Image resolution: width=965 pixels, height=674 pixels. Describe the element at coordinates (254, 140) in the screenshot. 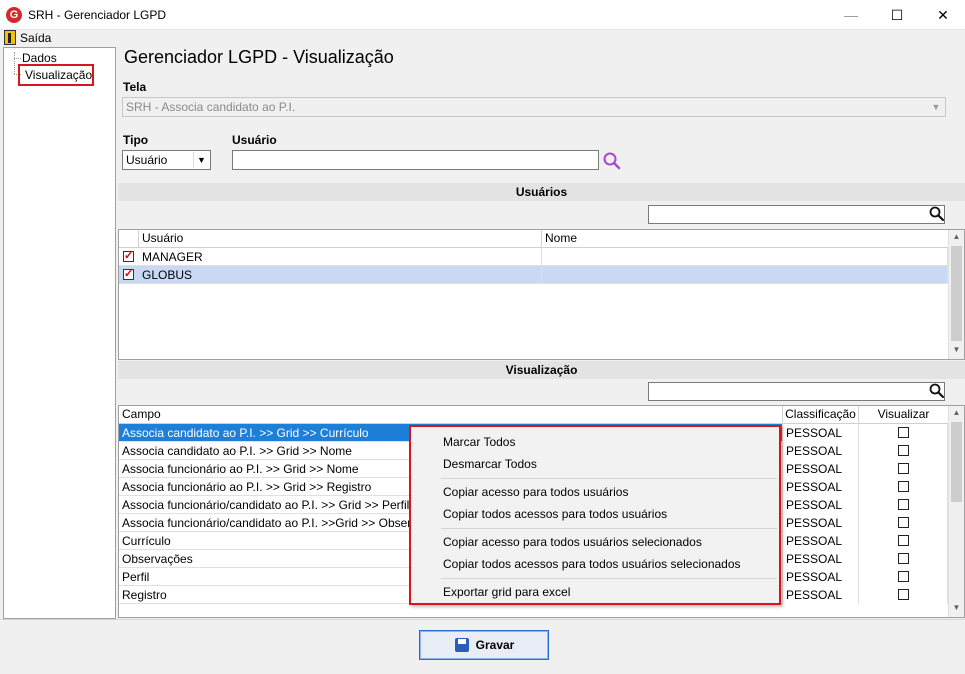

I see `usuario-label: Usuário` at that location.